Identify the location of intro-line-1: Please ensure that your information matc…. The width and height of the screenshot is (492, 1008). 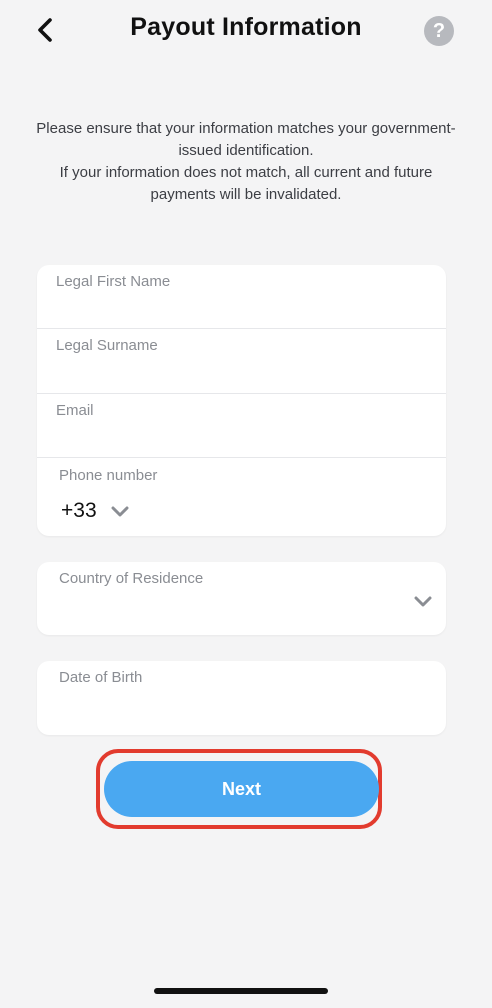
(246, 139).